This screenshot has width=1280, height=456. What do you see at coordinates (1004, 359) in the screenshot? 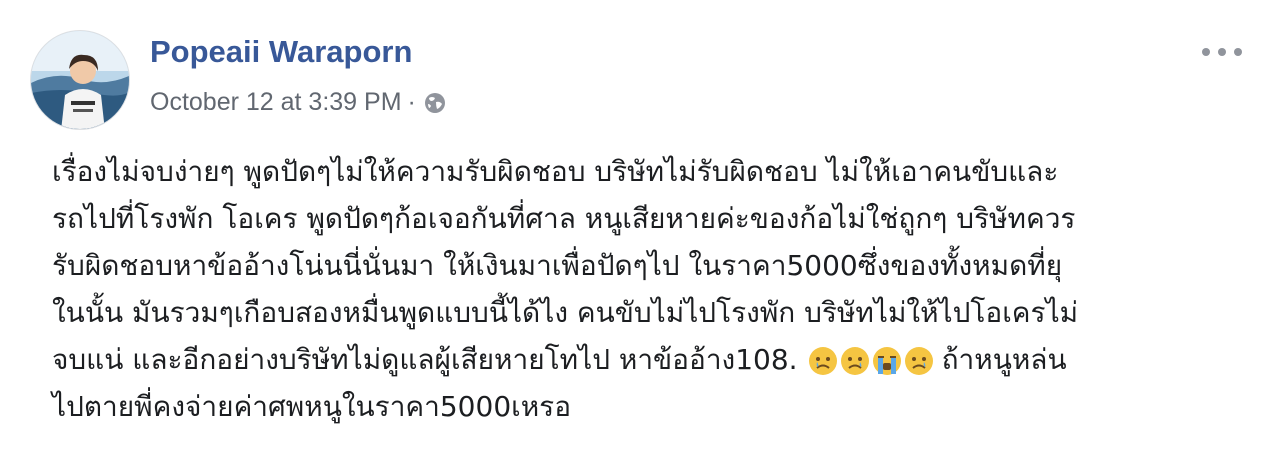
I see `post-text-fragment: ถ้าหนูหล่น` at bounding box center [1004, 359].